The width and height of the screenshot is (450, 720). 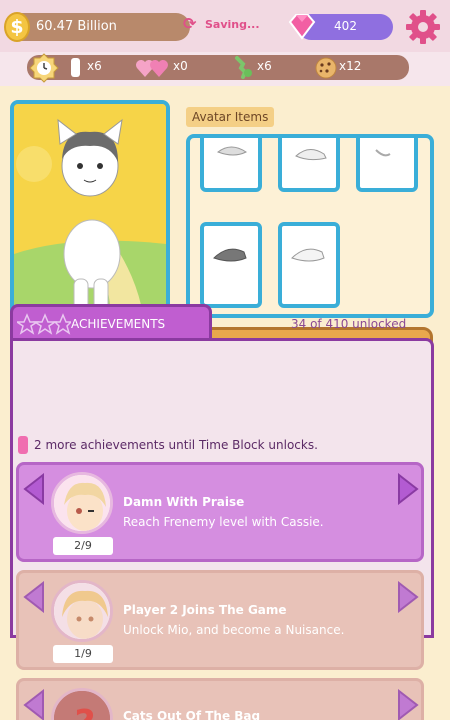 What do you see at coordinates (118, 324) in the screenshot?
I see `achievements-tab-label: ACHIEVEMENTS` at bounding box center [118, 324].